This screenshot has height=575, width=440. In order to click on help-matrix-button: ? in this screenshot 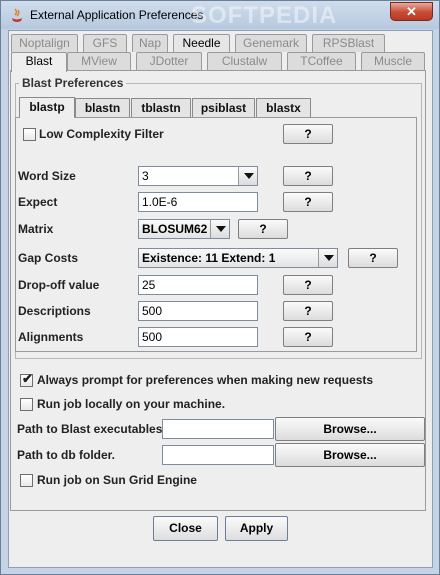, I will do `click(263, 229)`.